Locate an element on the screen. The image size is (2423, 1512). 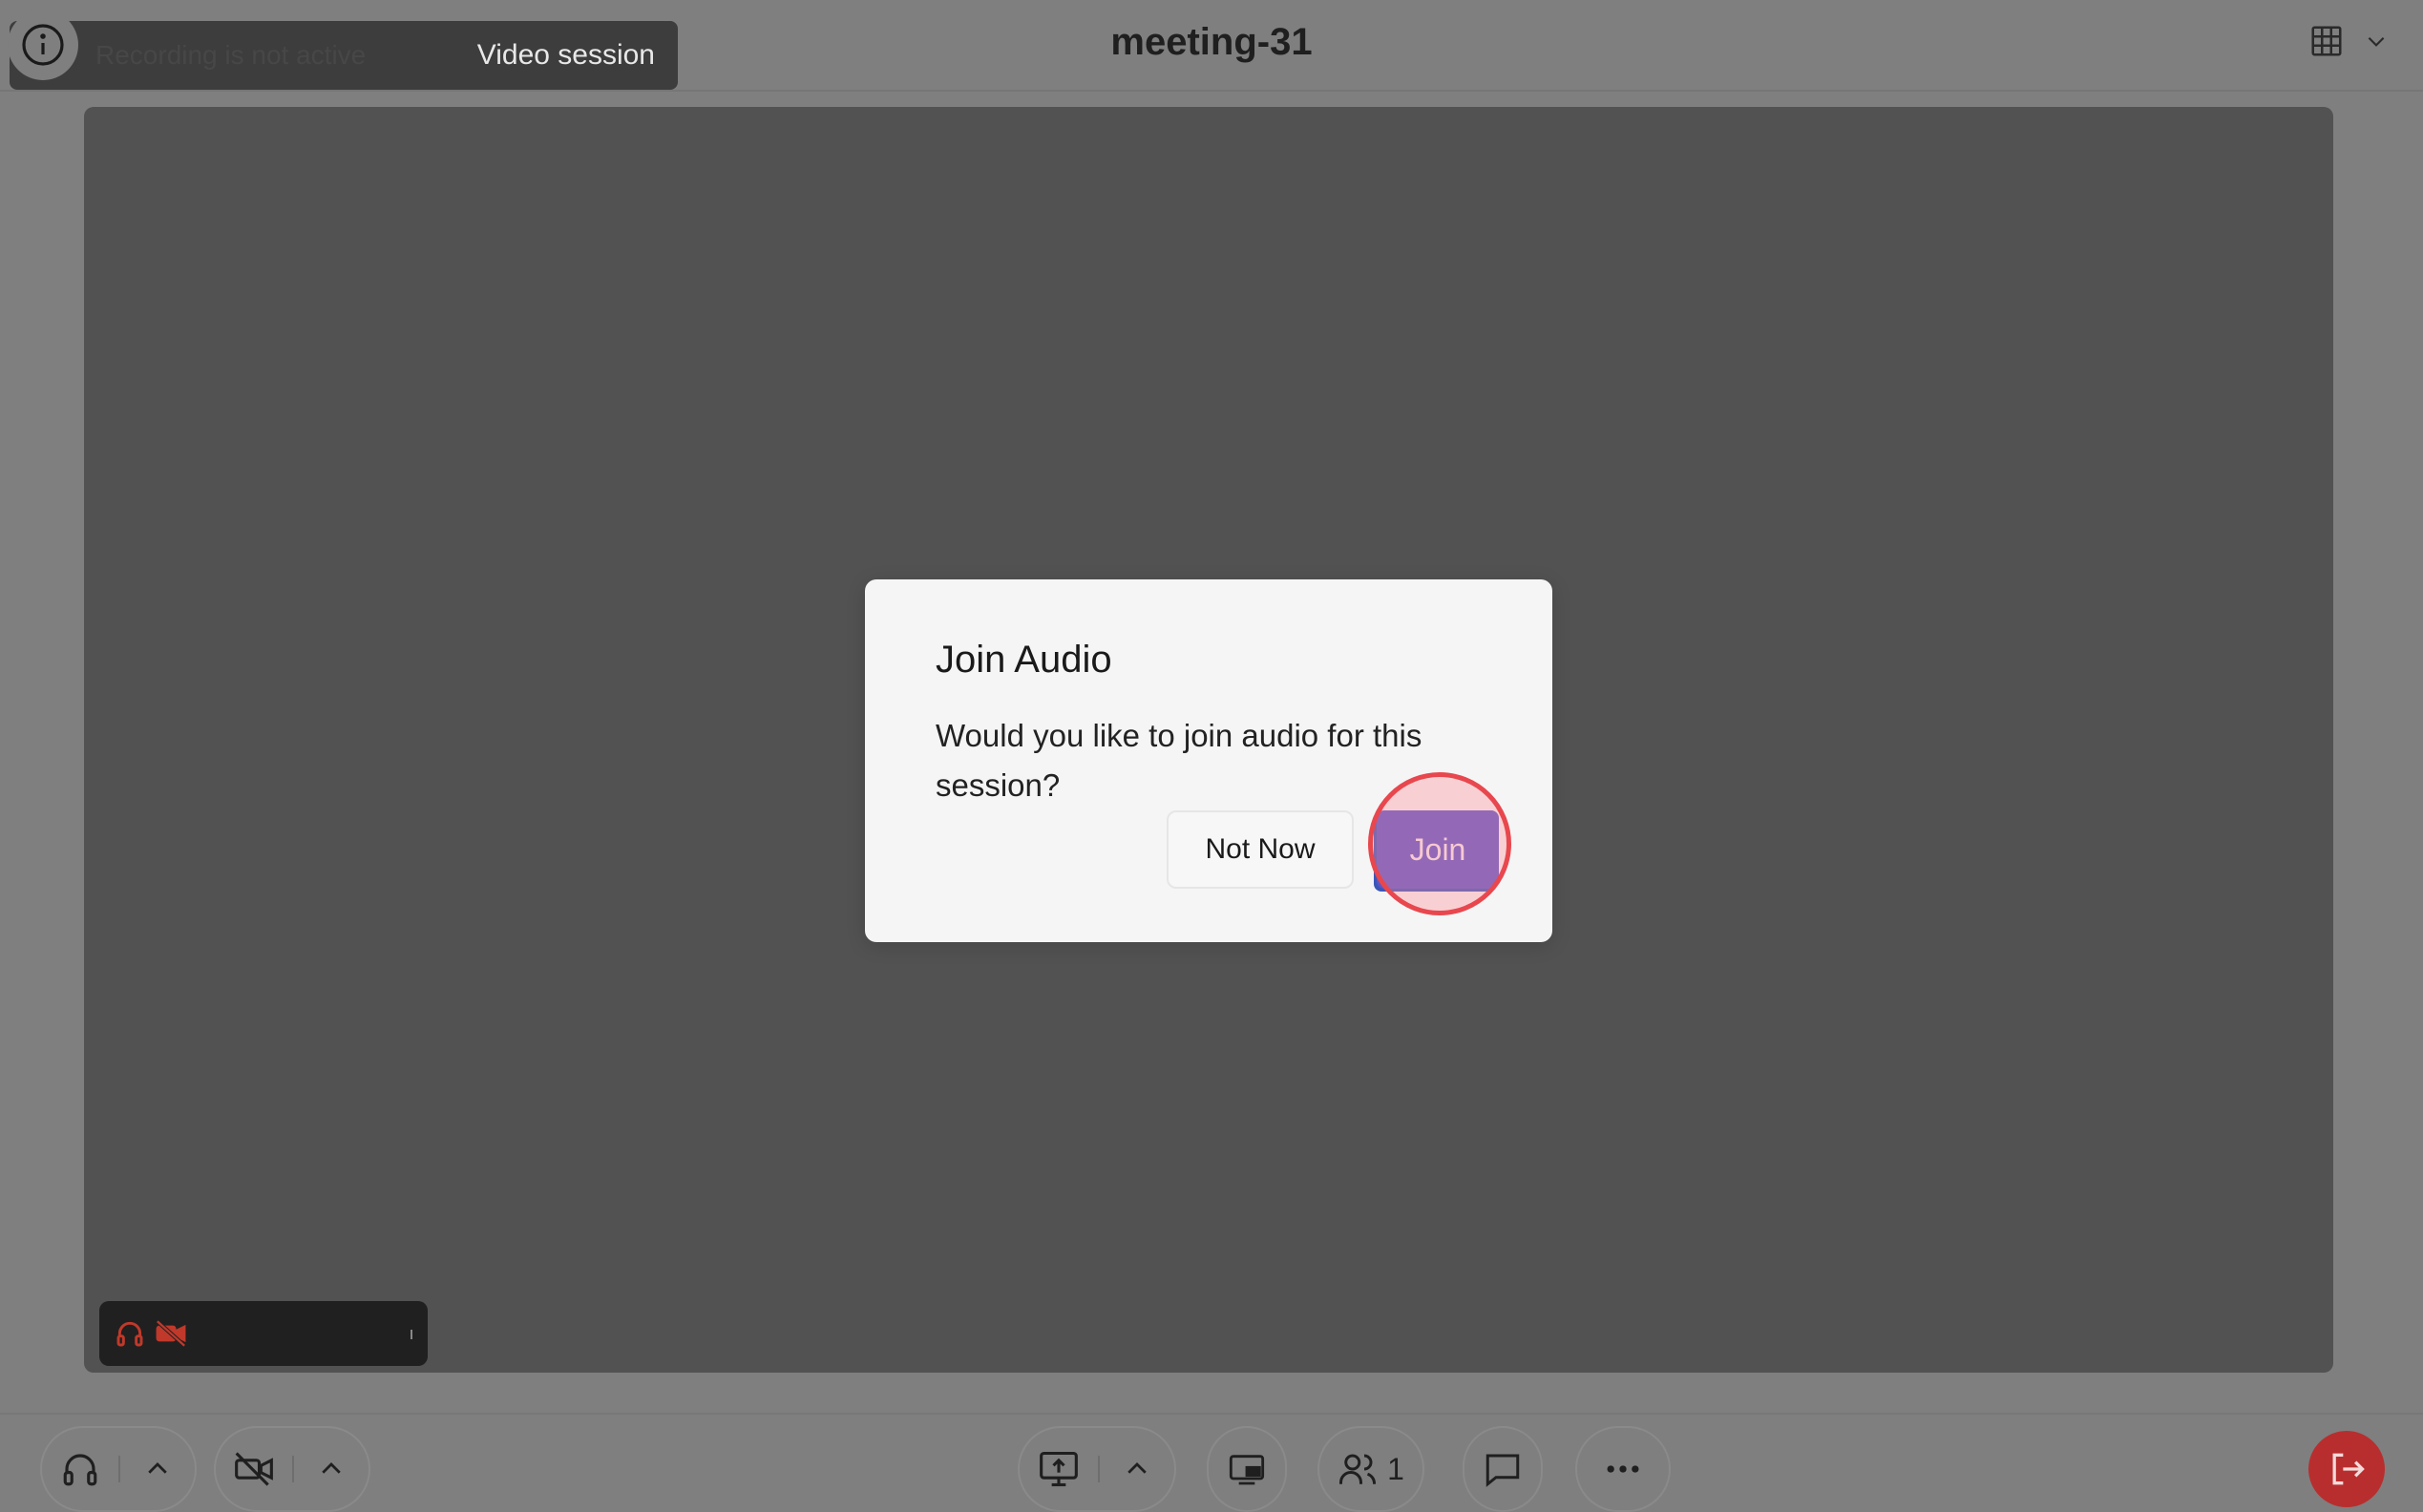
participants-count: 1 is located at coordinates (1395, 1469).